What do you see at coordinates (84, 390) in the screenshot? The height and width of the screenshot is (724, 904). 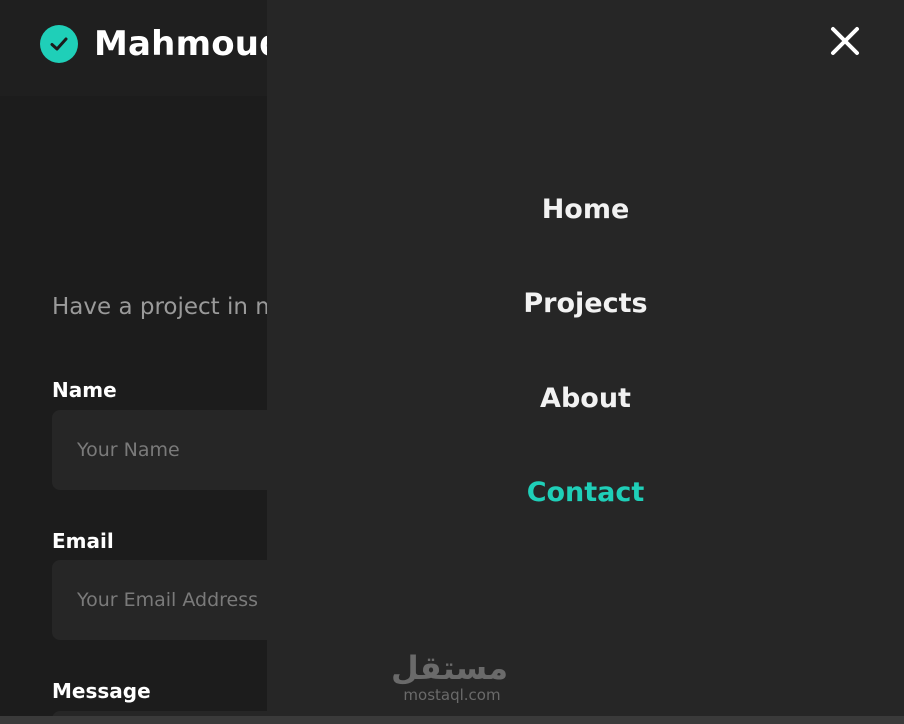 I see `name-label: Name` at bounding box center [84, 390].